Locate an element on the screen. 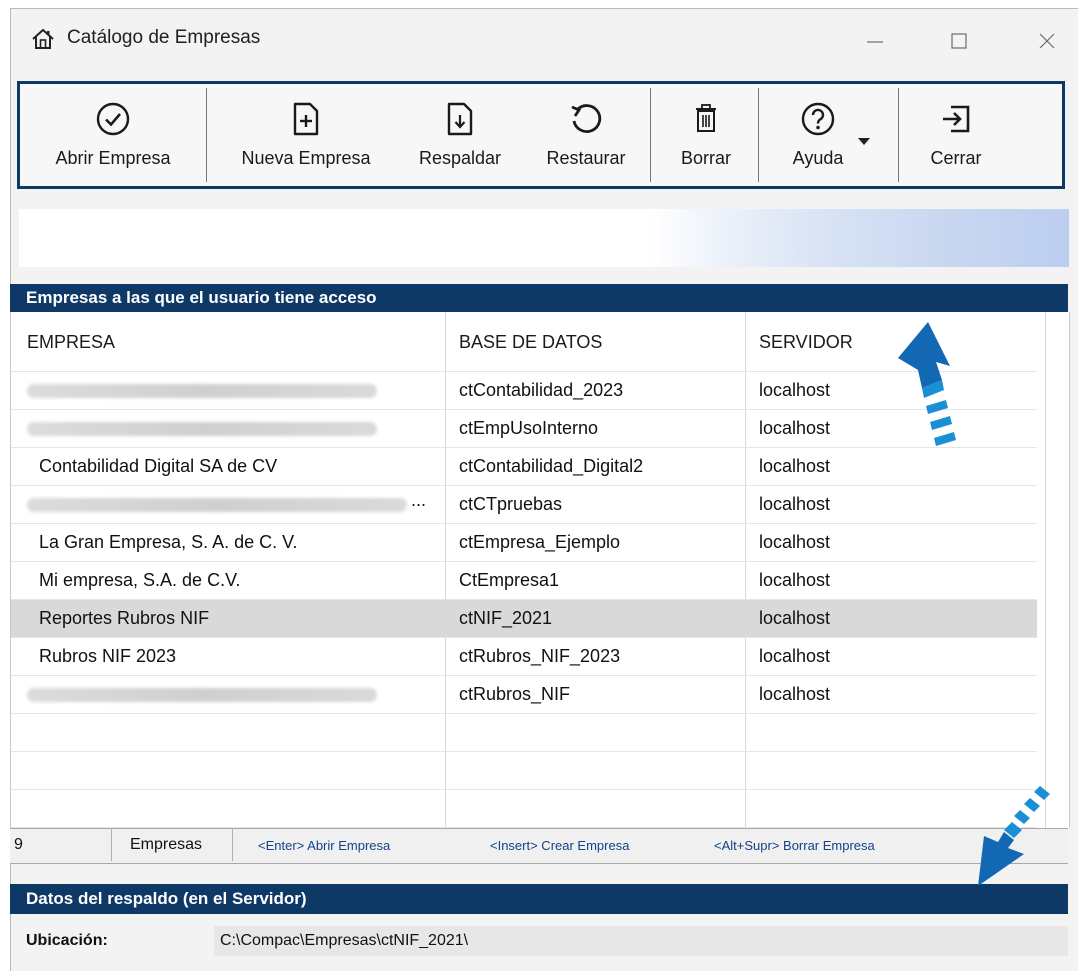  window-title: Catálogo de Empresas is located at coordinates (164, 37).